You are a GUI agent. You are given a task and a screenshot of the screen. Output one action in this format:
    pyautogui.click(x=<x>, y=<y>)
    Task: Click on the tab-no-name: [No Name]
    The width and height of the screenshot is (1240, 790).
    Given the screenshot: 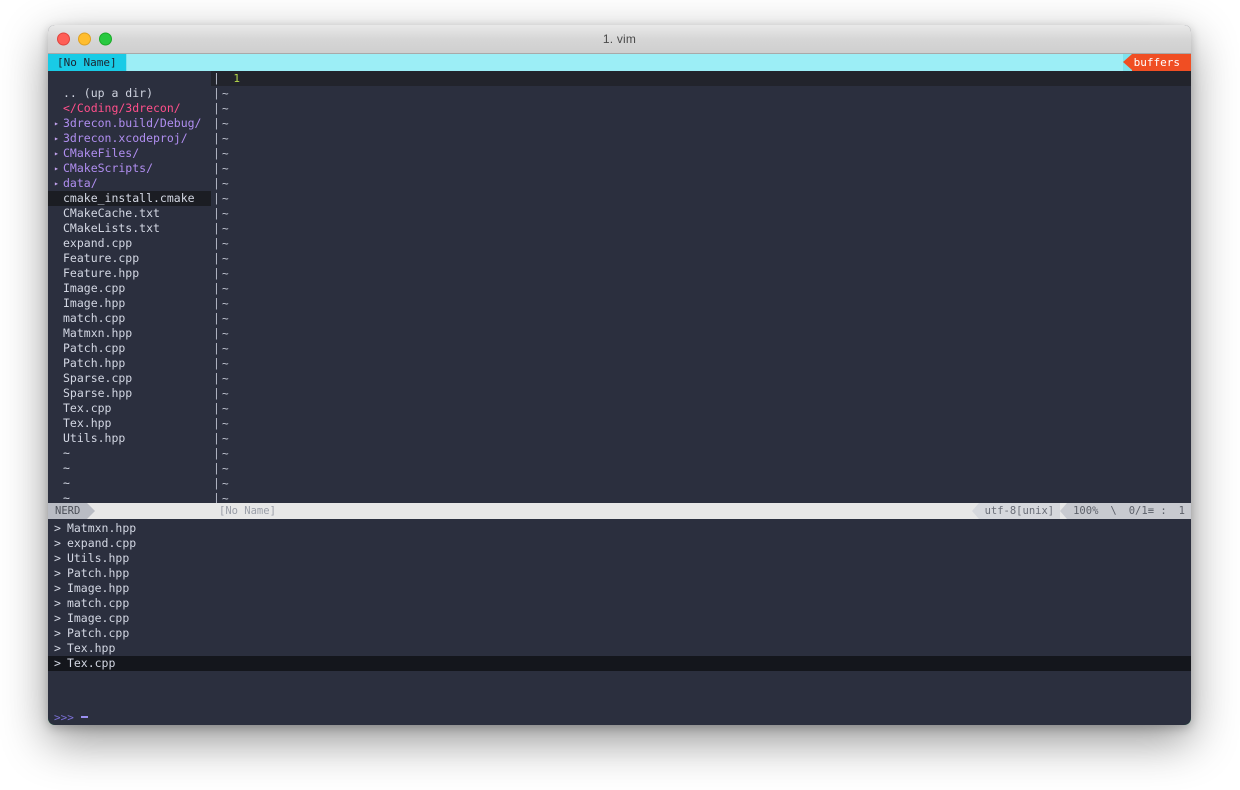 What is the action you would take?
    pyautogui.click(x=87, y=62)
    